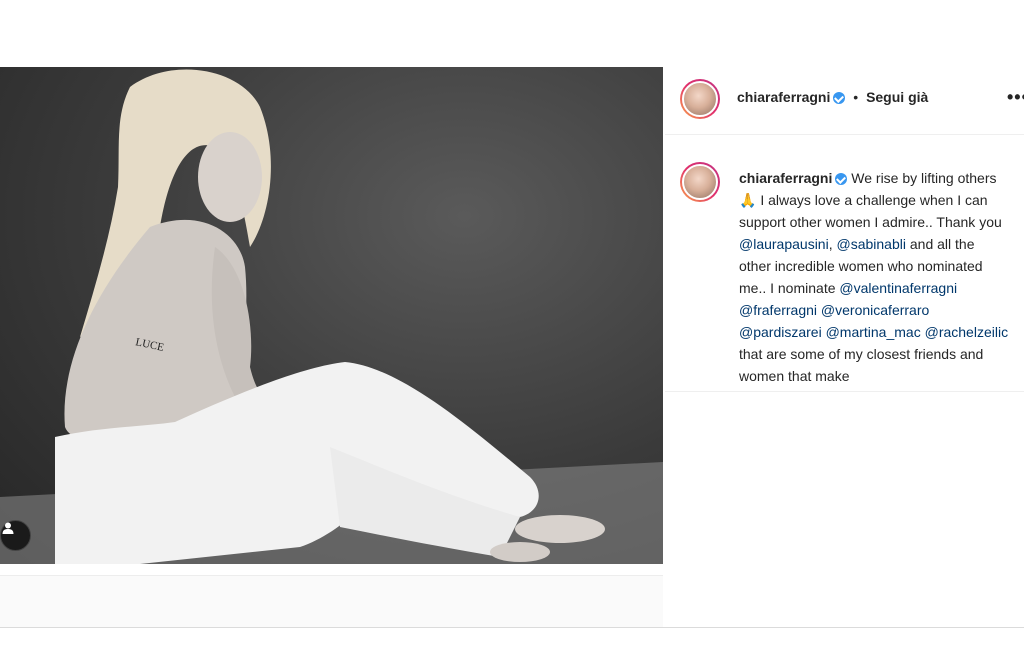  What do you see at coordinates (785, 178) in the screenshot?
I see `comment-username: chiaraferragni` at bounding box center [785, 178].